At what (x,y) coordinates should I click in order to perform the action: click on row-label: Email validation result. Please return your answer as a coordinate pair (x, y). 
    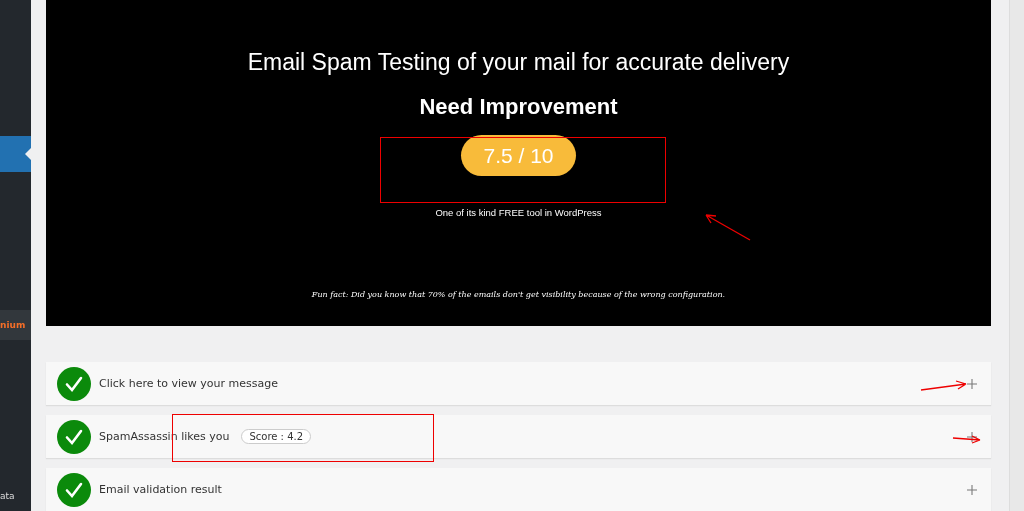
    Looking at the image, I should click on (160, 489).